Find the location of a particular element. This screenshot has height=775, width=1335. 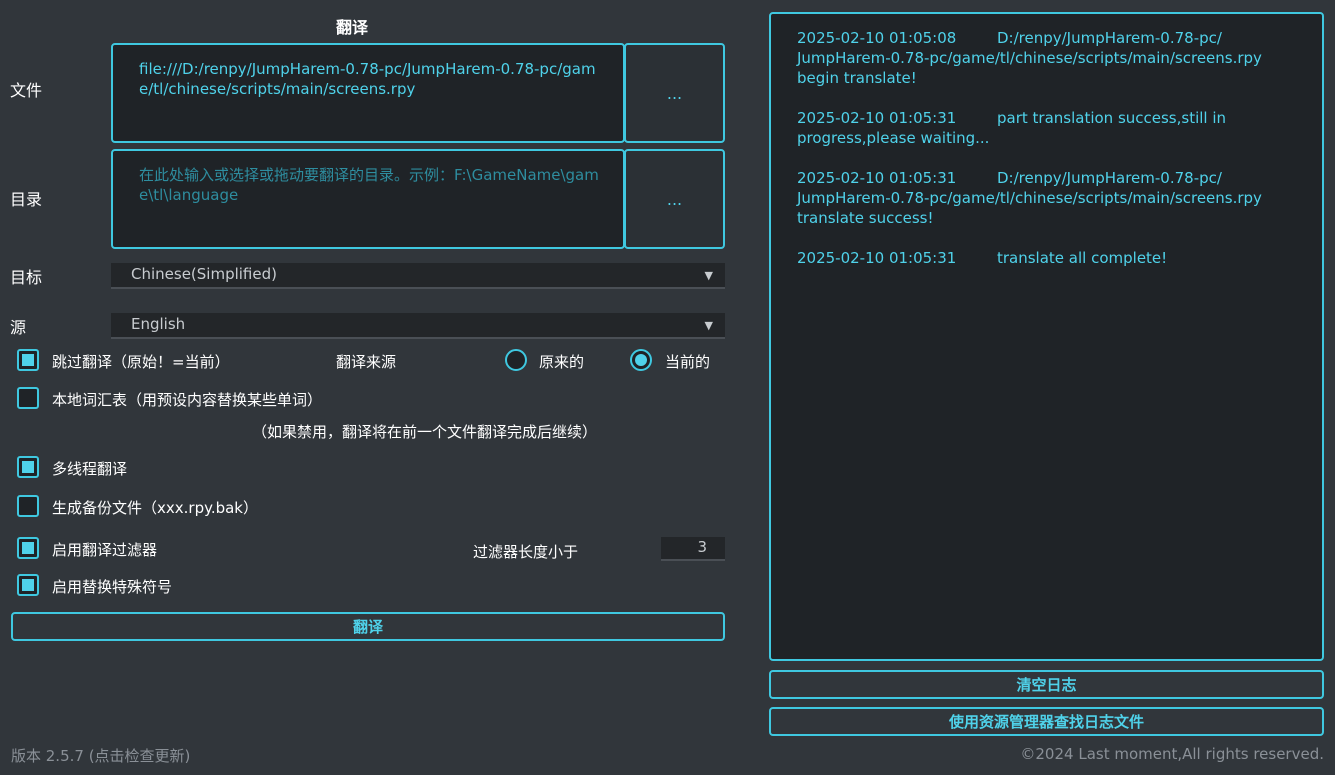

directory-label: 目录 is located at coordinates (26, 199).